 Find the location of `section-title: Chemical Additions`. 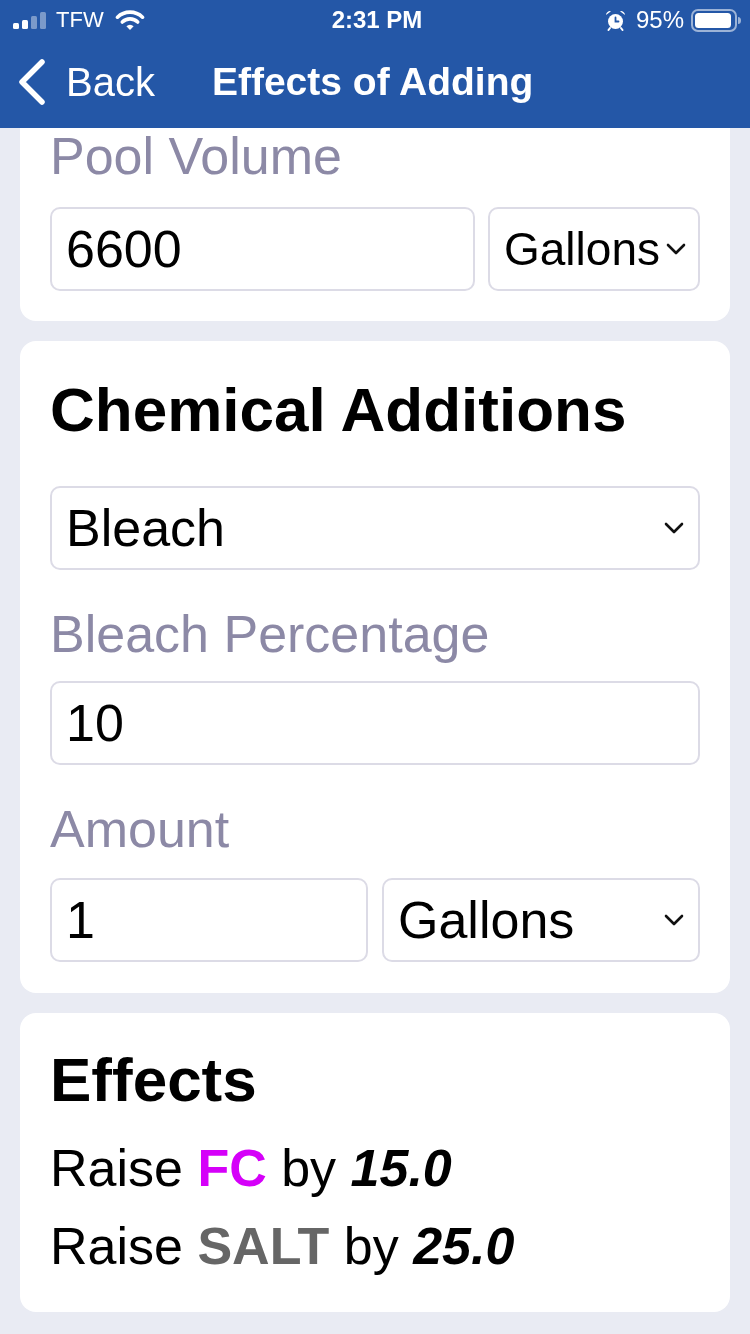

section-title: Chemical Additions is located at coordinates (338, 410).